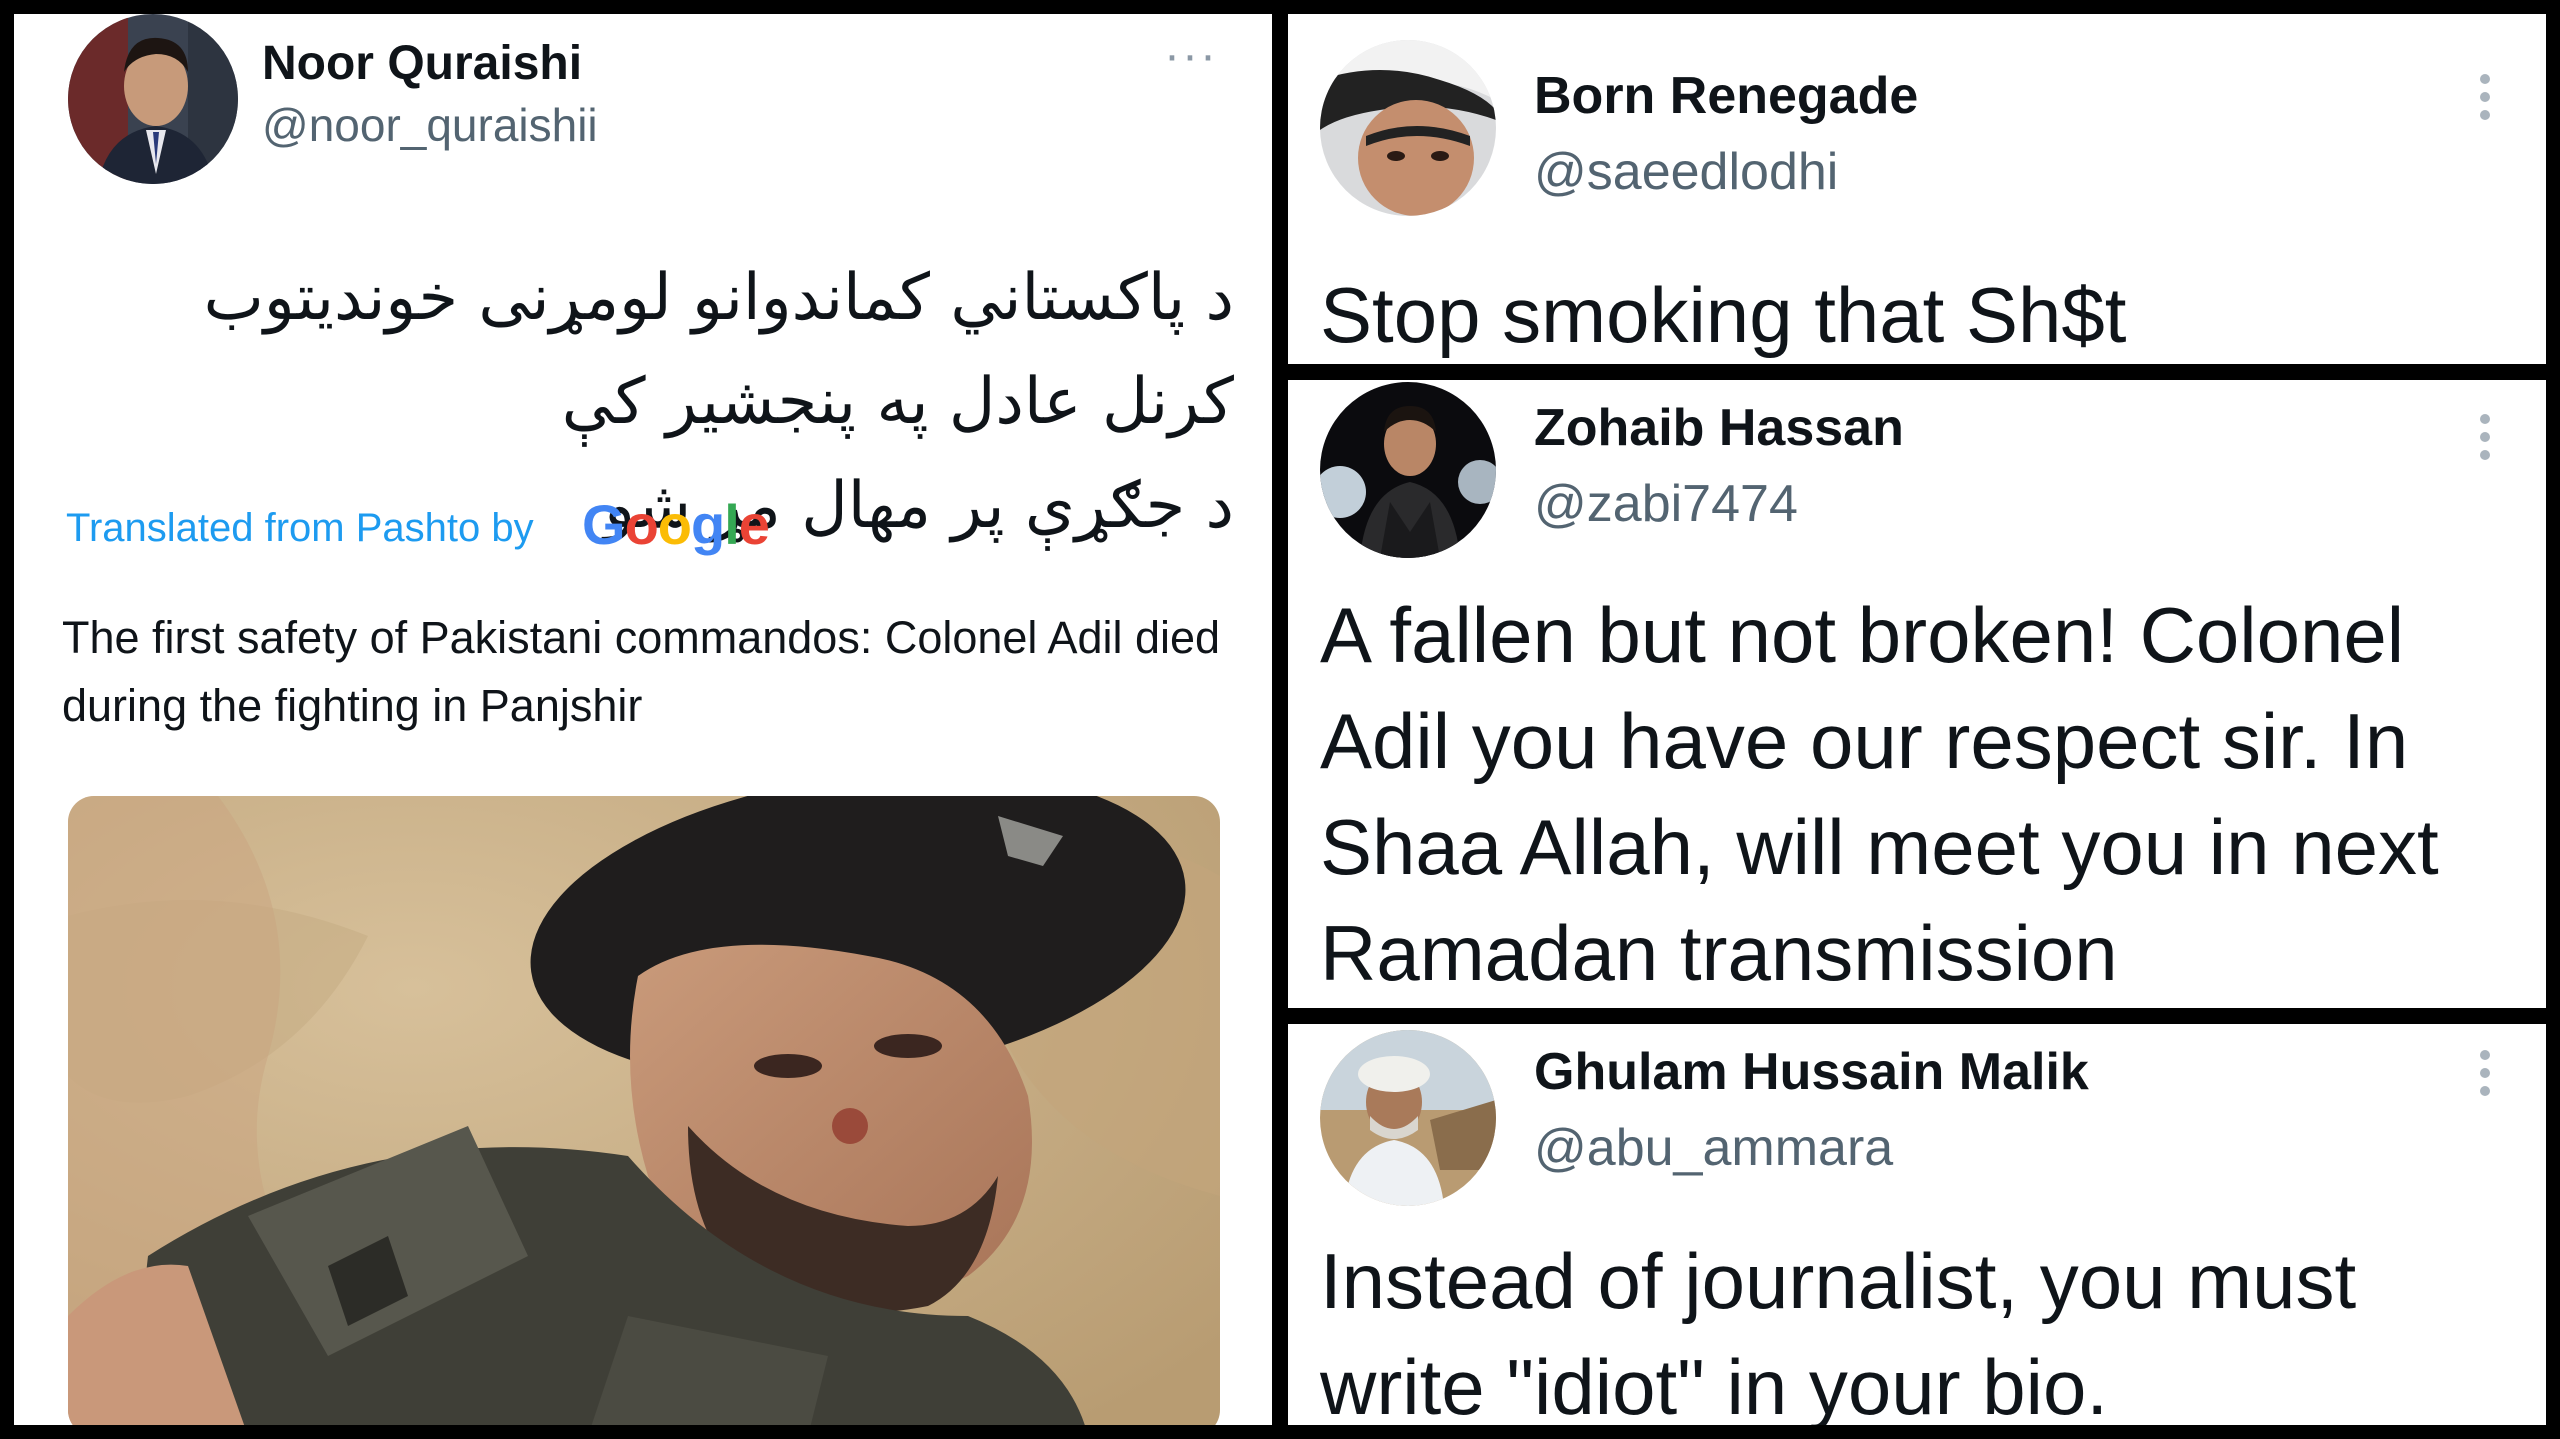 The height and width of the screenshot is (1439, 2560). What do you see at coordinates (754, 524) in the screenshot?
I see `google-logo-letter: e` at bounding box center [754, 524].